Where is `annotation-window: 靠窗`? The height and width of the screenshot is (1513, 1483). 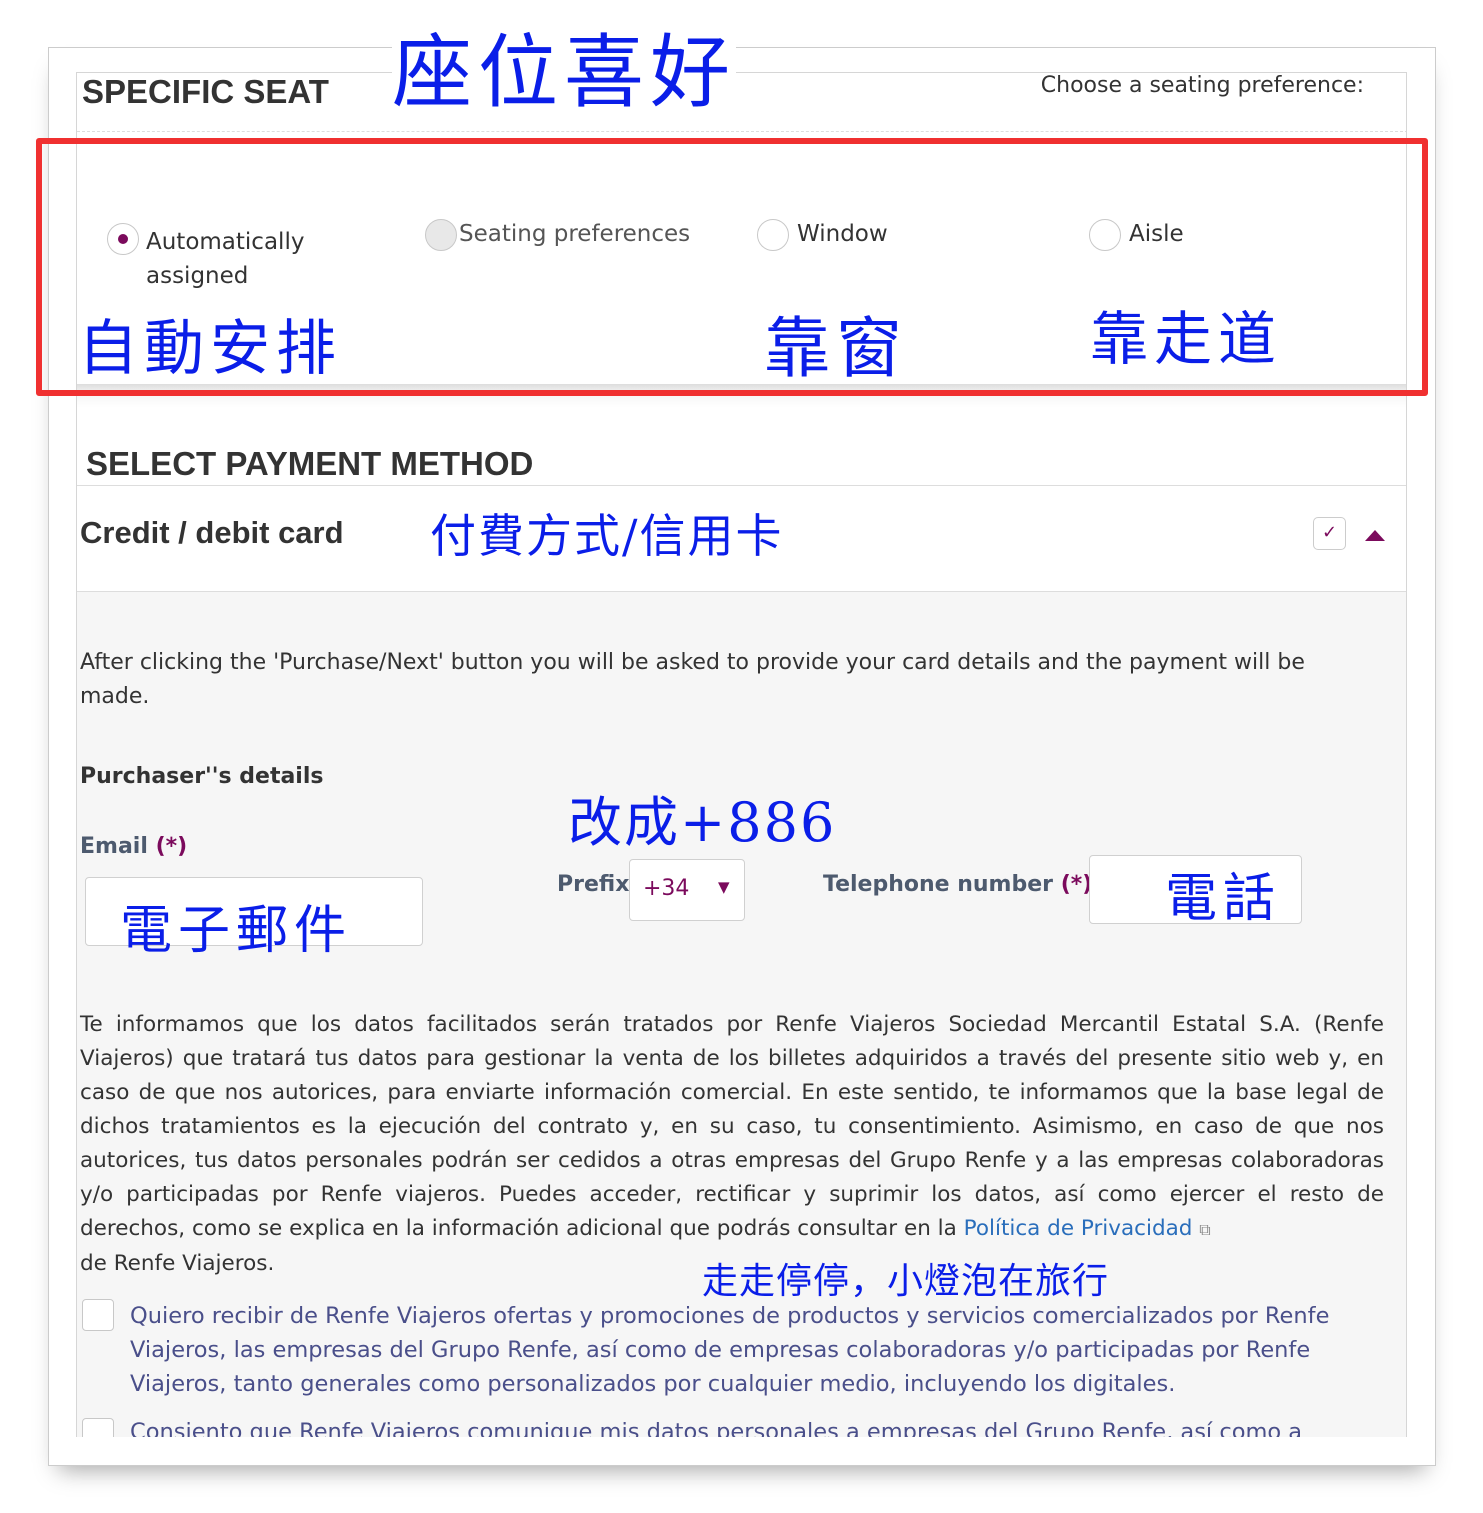
annotation-window: 靠窗 is located at coordinates (836, 348).